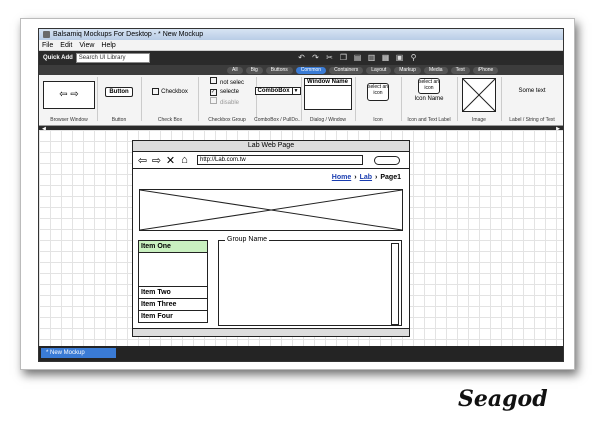 Image resolution: width=600 pixels, height=435 pixels. What do you see at coordinates (173, 247) in the screenshot?
I see `list-item: Item One` at bounding box center [173, 247].